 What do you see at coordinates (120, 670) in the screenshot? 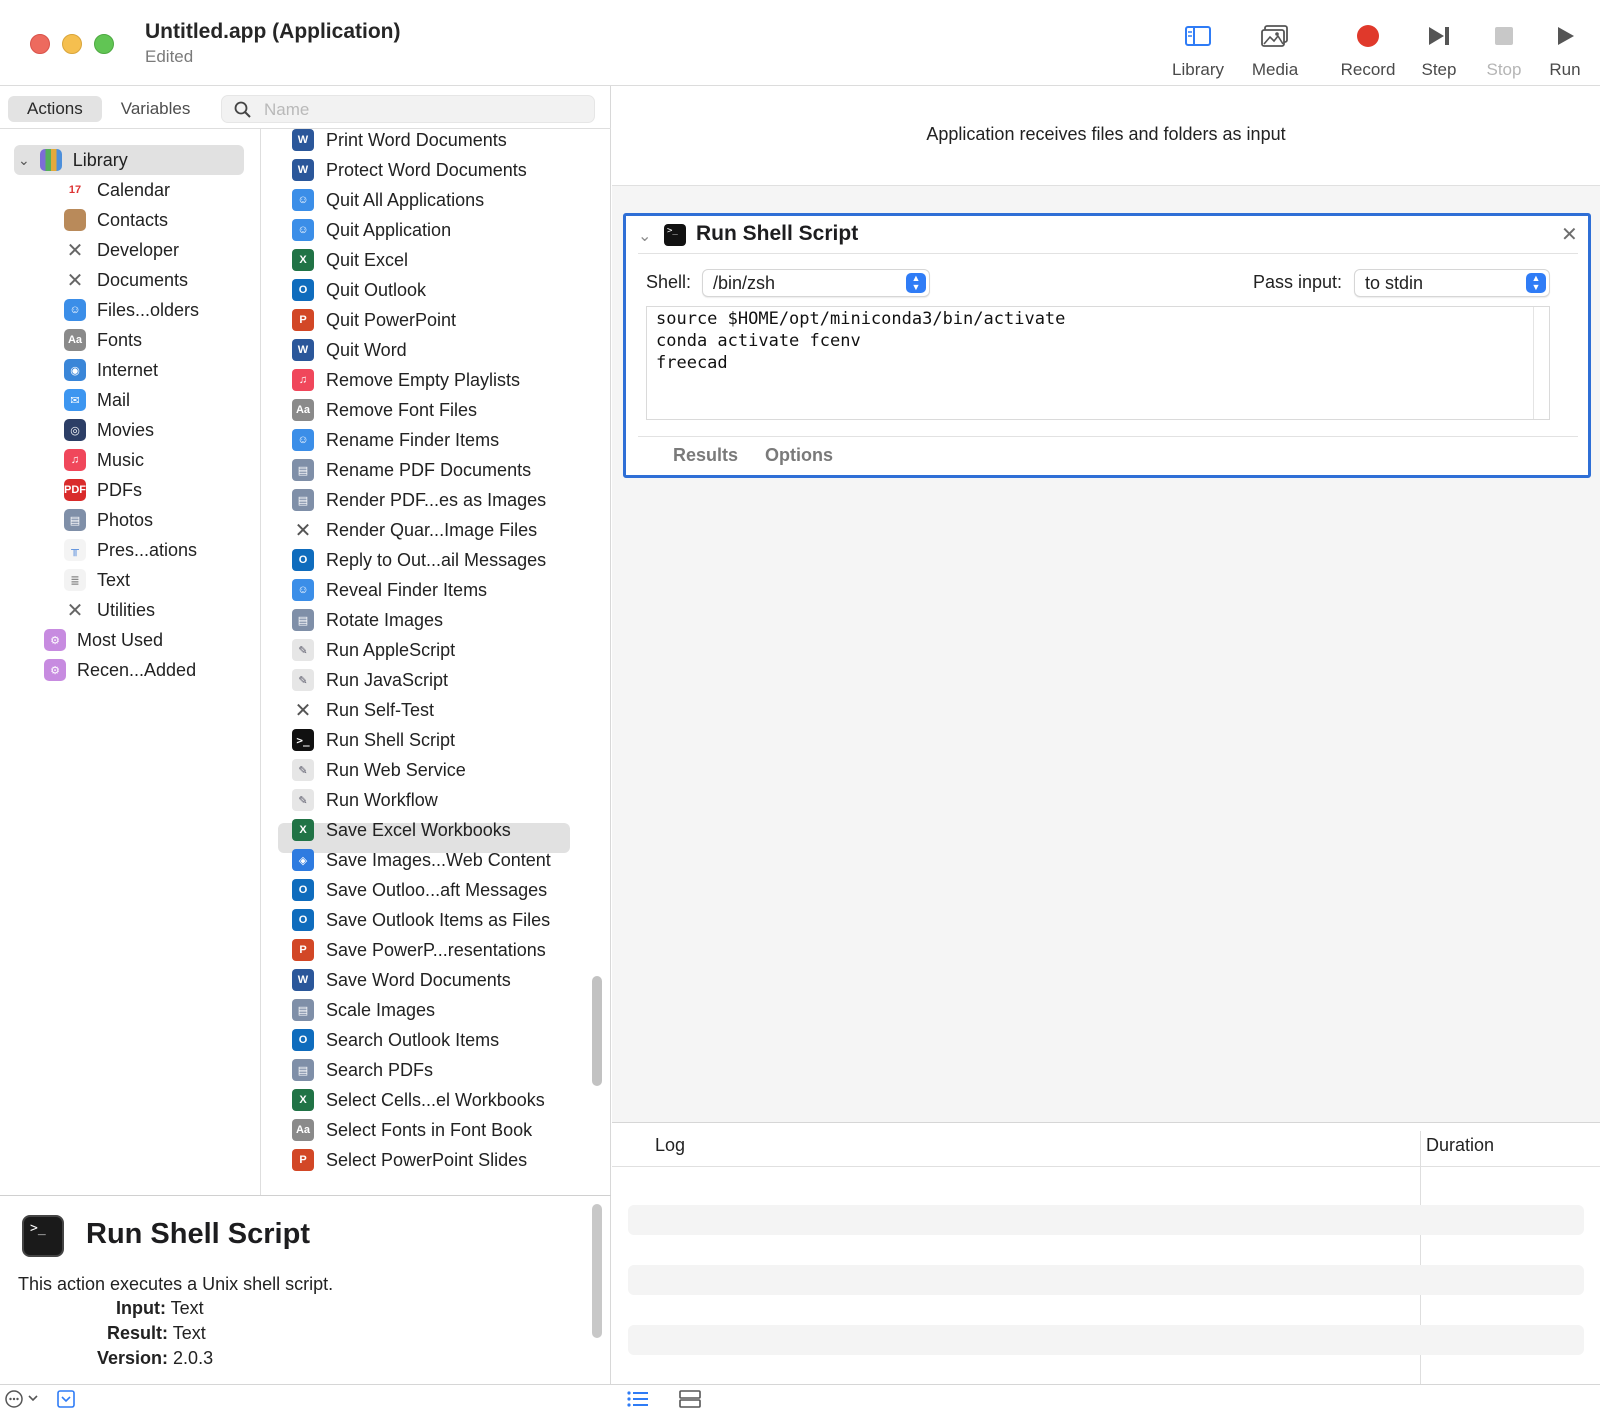
I see `smart-group-item: ⚙ Recen...Added` at bounding box center [120, 670].